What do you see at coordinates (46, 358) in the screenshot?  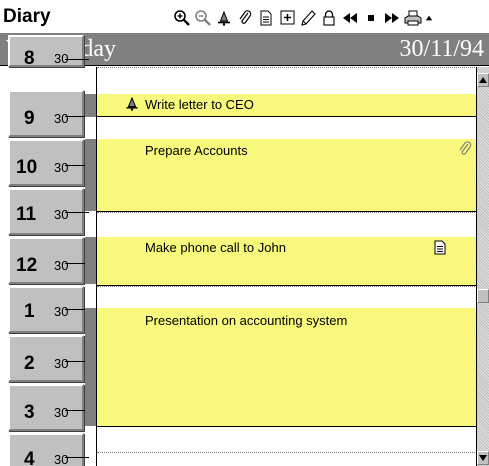 I see `hour-block-2: 2 30` at bounding box center [46, 358].